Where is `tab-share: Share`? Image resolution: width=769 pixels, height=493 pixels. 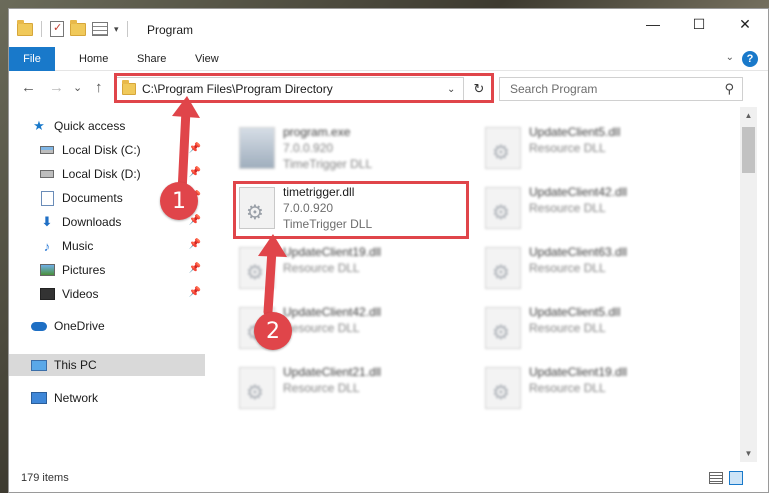 tab-share: Share is located at coordinates (151, 59).